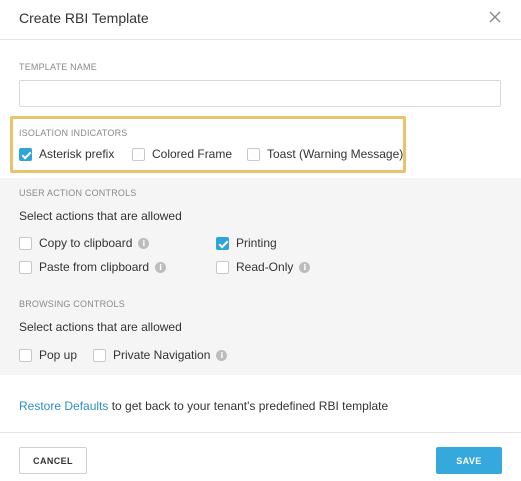 The width and height of the screenshot is (521, 481). Describe the element at coordinates (100, 327) in the screenshot. I see `browsing-controls-description: Select actions that are allowed` at that location.